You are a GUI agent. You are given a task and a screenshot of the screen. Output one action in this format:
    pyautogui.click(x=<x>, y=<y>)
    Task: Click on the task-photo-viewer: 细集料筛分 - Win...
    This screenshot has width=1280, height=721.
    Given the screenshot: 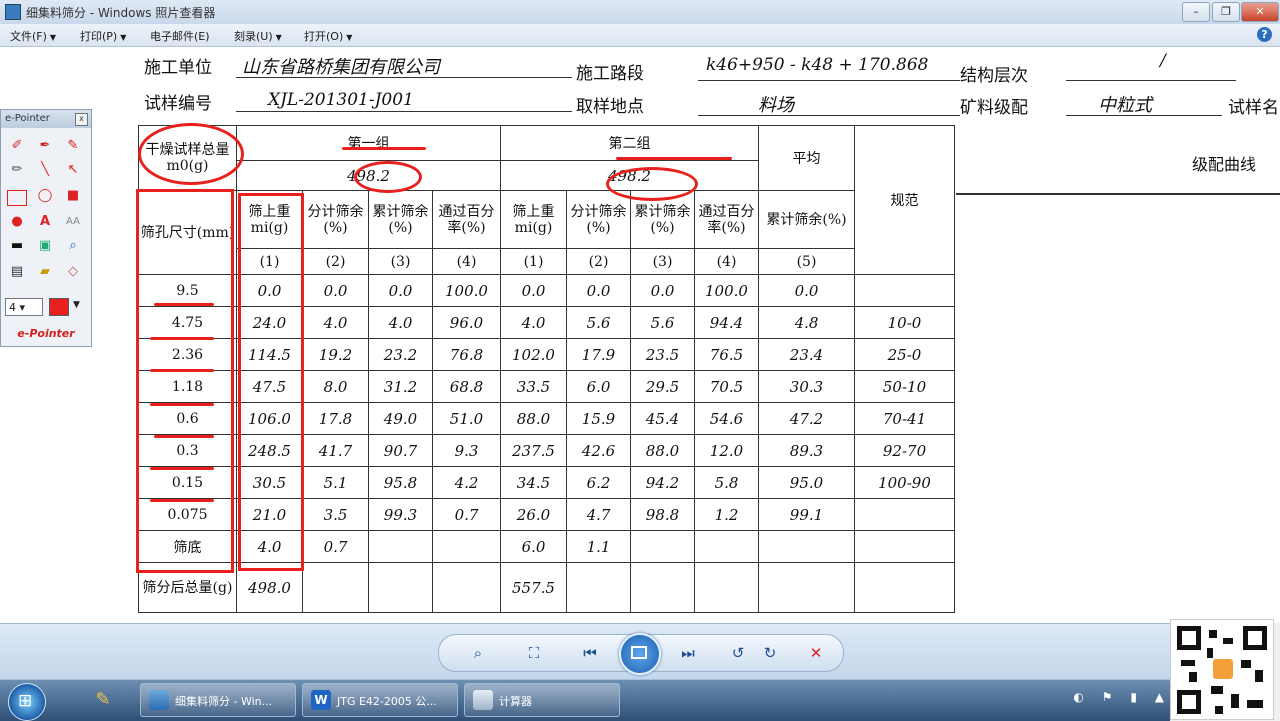 What is the action you would take?
    pyautogui.click(x=218, y=700)
    